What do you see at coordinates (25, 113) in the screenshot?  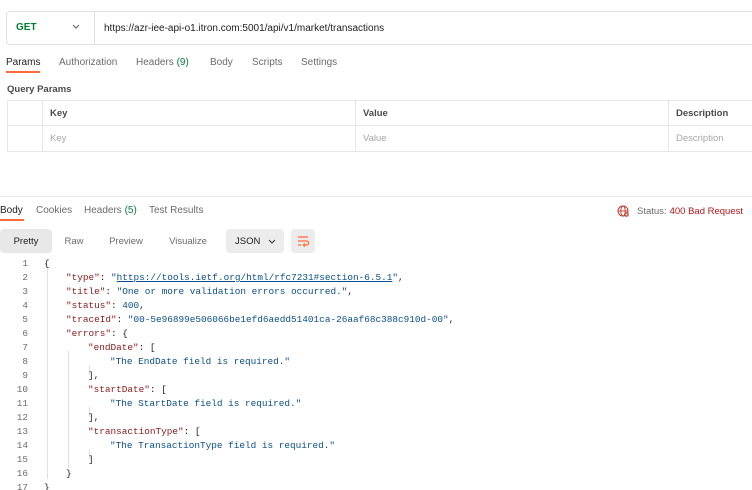 I see `checkbox-column-header` at bounding box center [25, 113].